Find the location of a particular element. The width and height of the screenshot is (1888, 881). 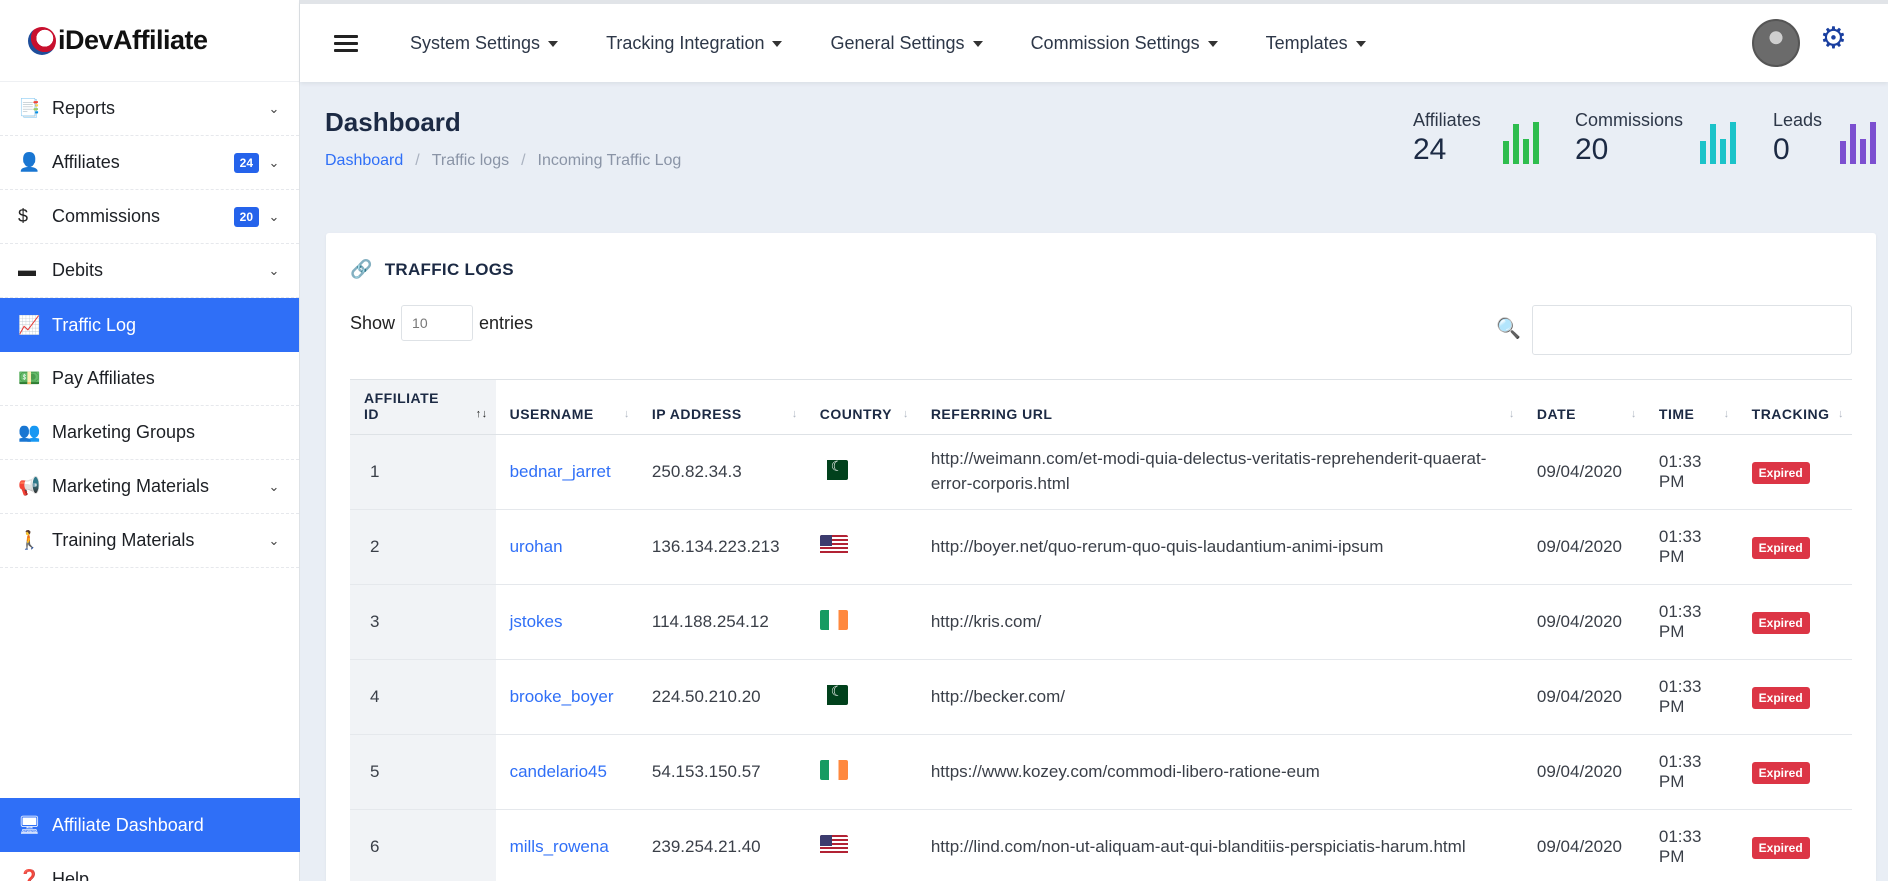

affiliate-id-cell: 4 is located at coordinates (423, 697).